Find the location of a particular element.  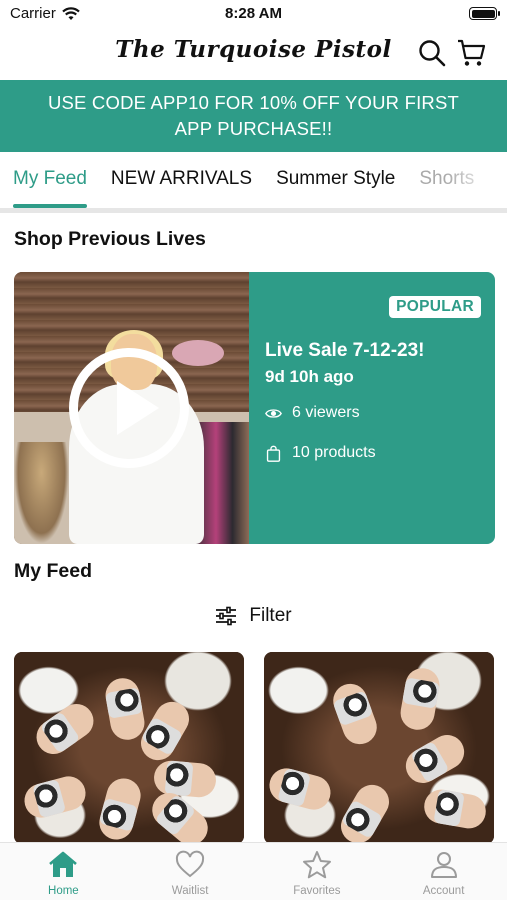

battery-icon is located at coordinates (484, 13).